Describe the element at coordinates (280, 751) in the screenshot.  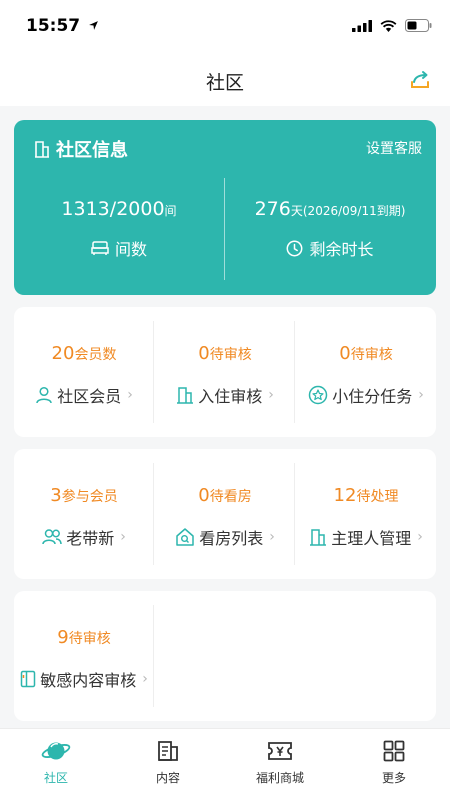
I see `ticket-icon` at that location.